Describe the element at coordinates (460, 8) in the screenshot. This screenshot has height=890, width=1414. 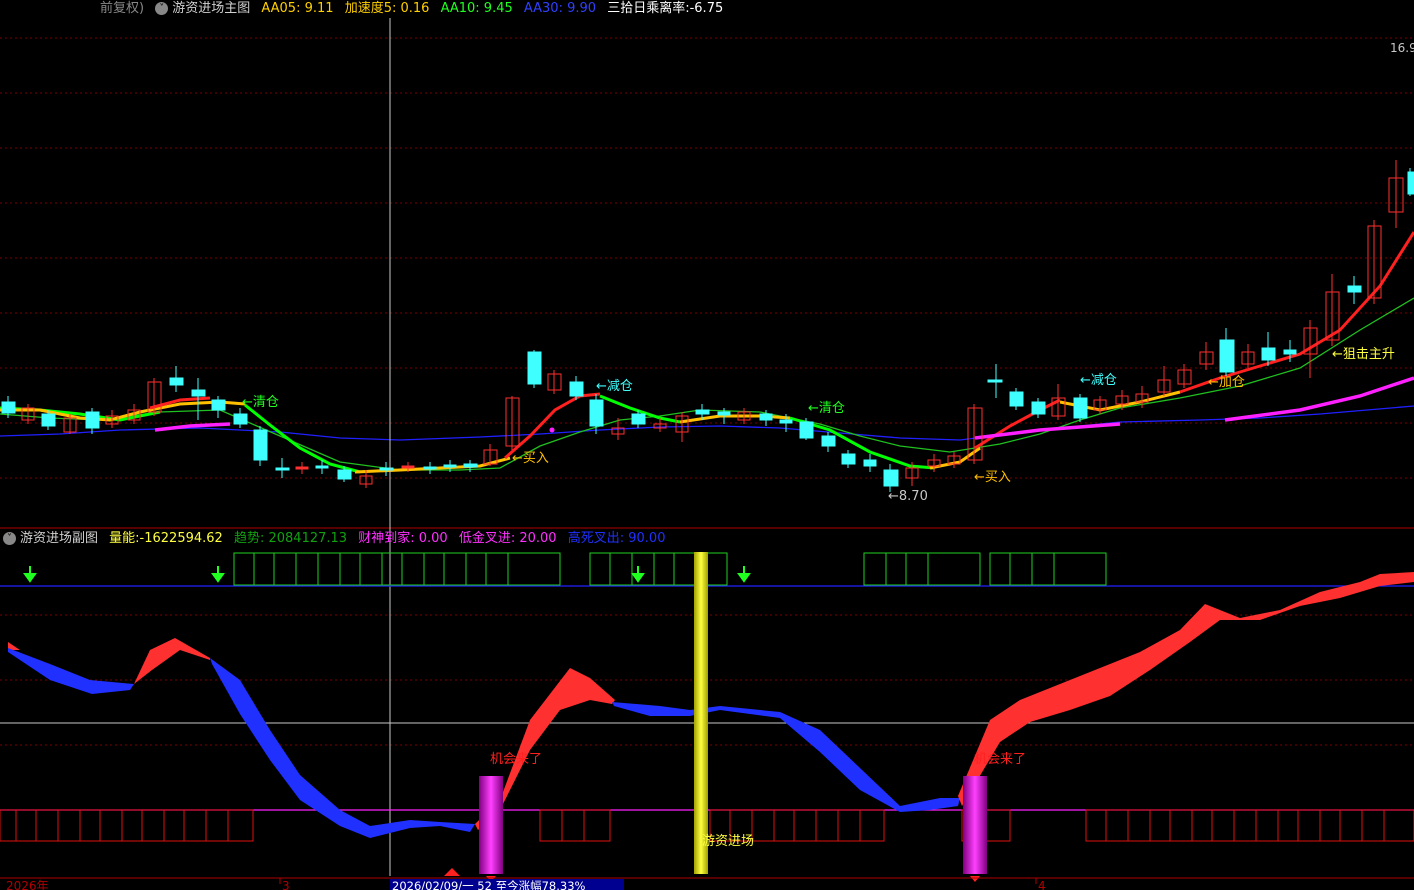
I see `aa10-label: AA10:` at that location.